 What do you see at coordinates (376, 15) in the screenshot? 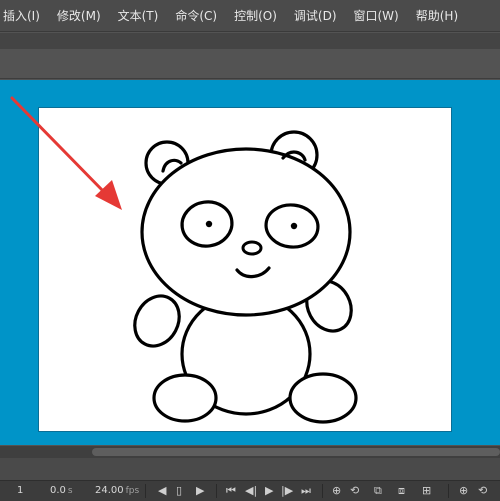
I see `menu-window: 窗口(W)` at bounding box center [376, 15].